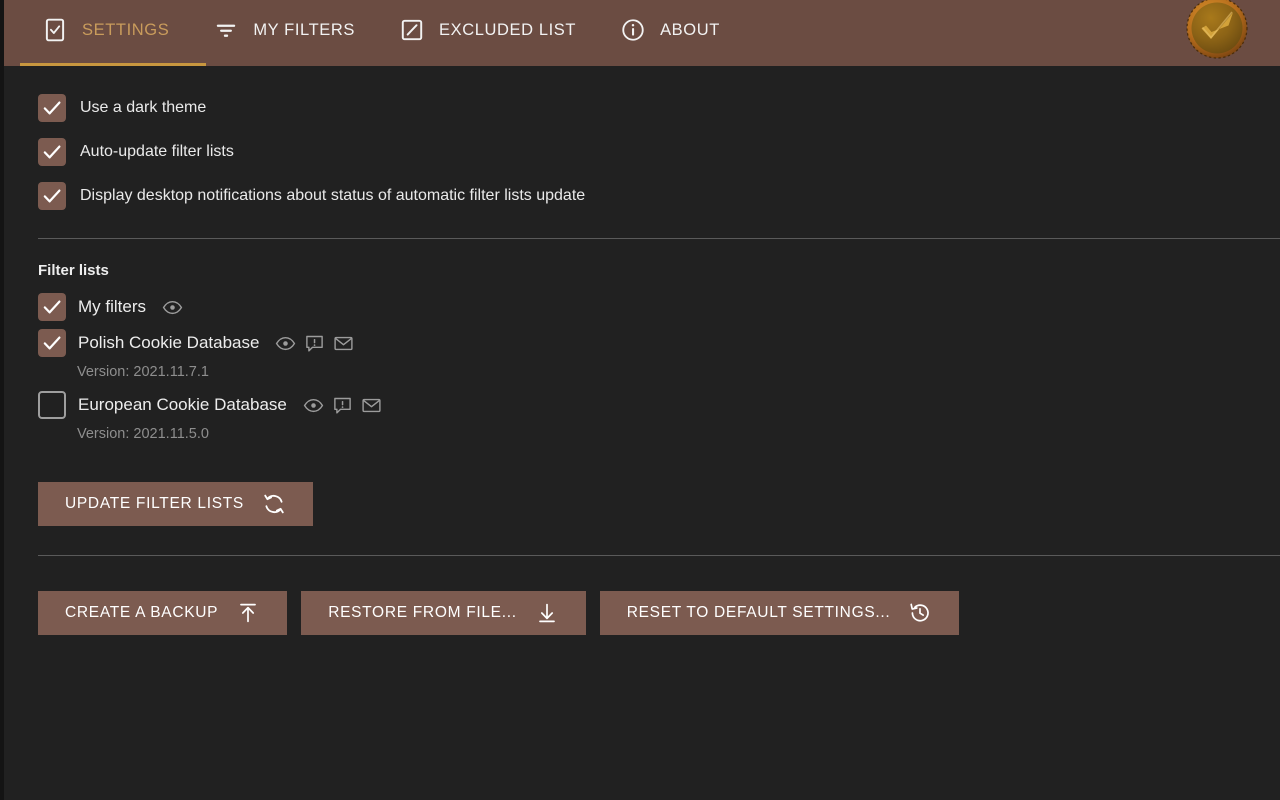  I want to click on tab-my-filters: MY FILTERS, so click(284, 30).